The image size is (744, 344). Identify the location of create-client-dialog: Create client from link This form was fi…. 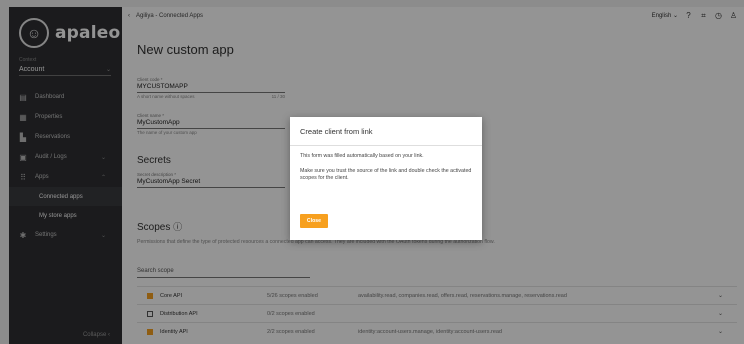
(386, 178).